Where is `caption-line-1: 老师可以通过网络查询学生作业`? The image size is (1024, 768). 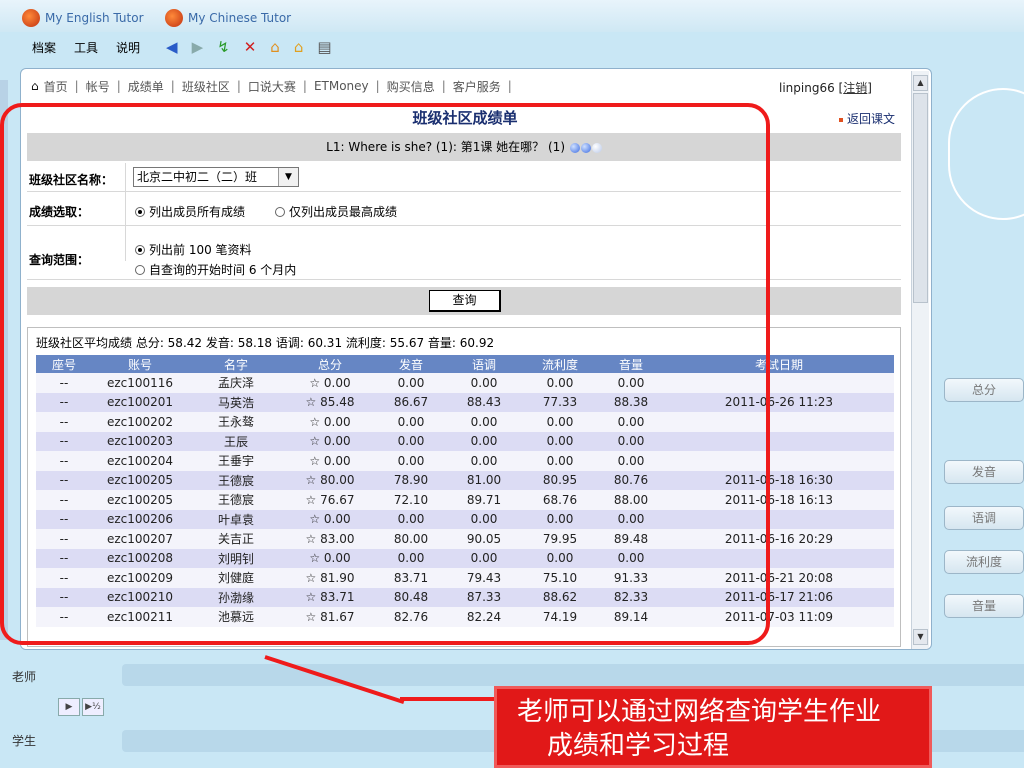
caption-line-1: 老师可以通过网络查询学生作业 is located at coordinates (699, 712).